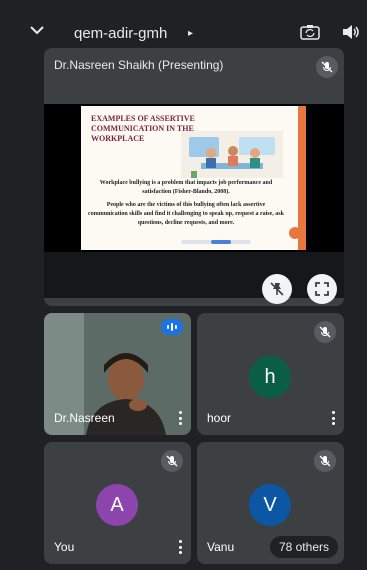 This screenshot has height=570, width=367. I want to click on unpin-icon, so click(277, 289).